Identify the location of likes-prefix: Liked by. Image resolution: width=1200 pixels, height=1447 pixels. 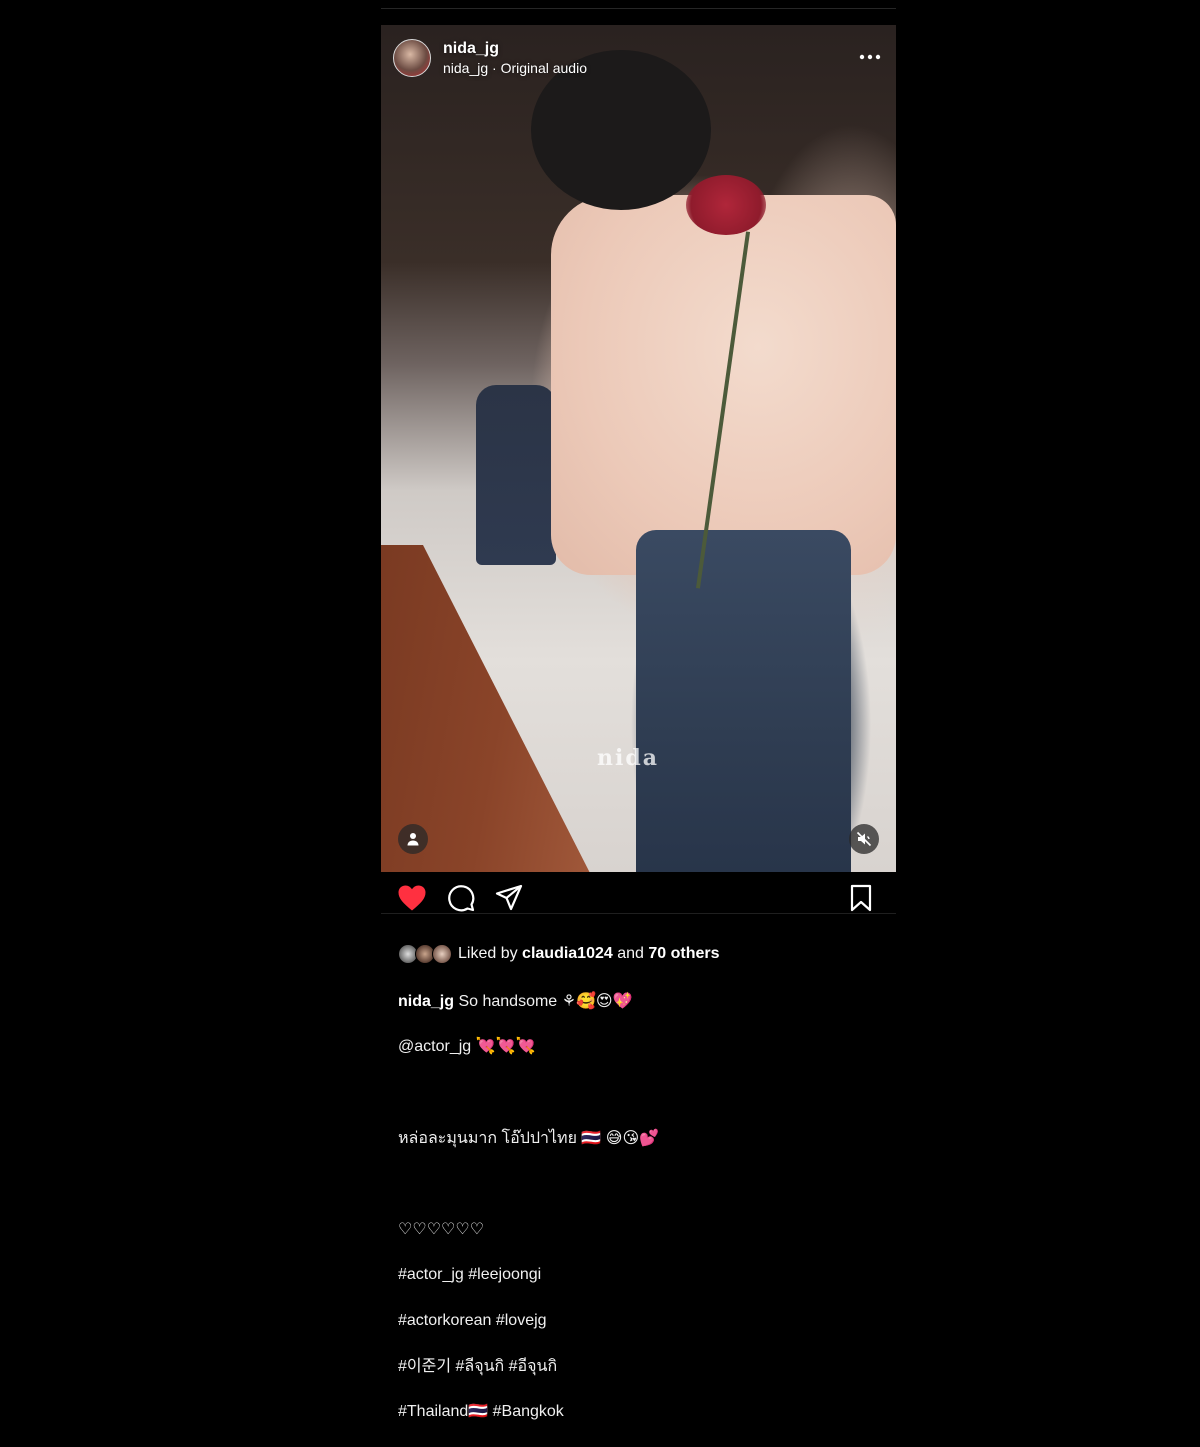
(488, 953).